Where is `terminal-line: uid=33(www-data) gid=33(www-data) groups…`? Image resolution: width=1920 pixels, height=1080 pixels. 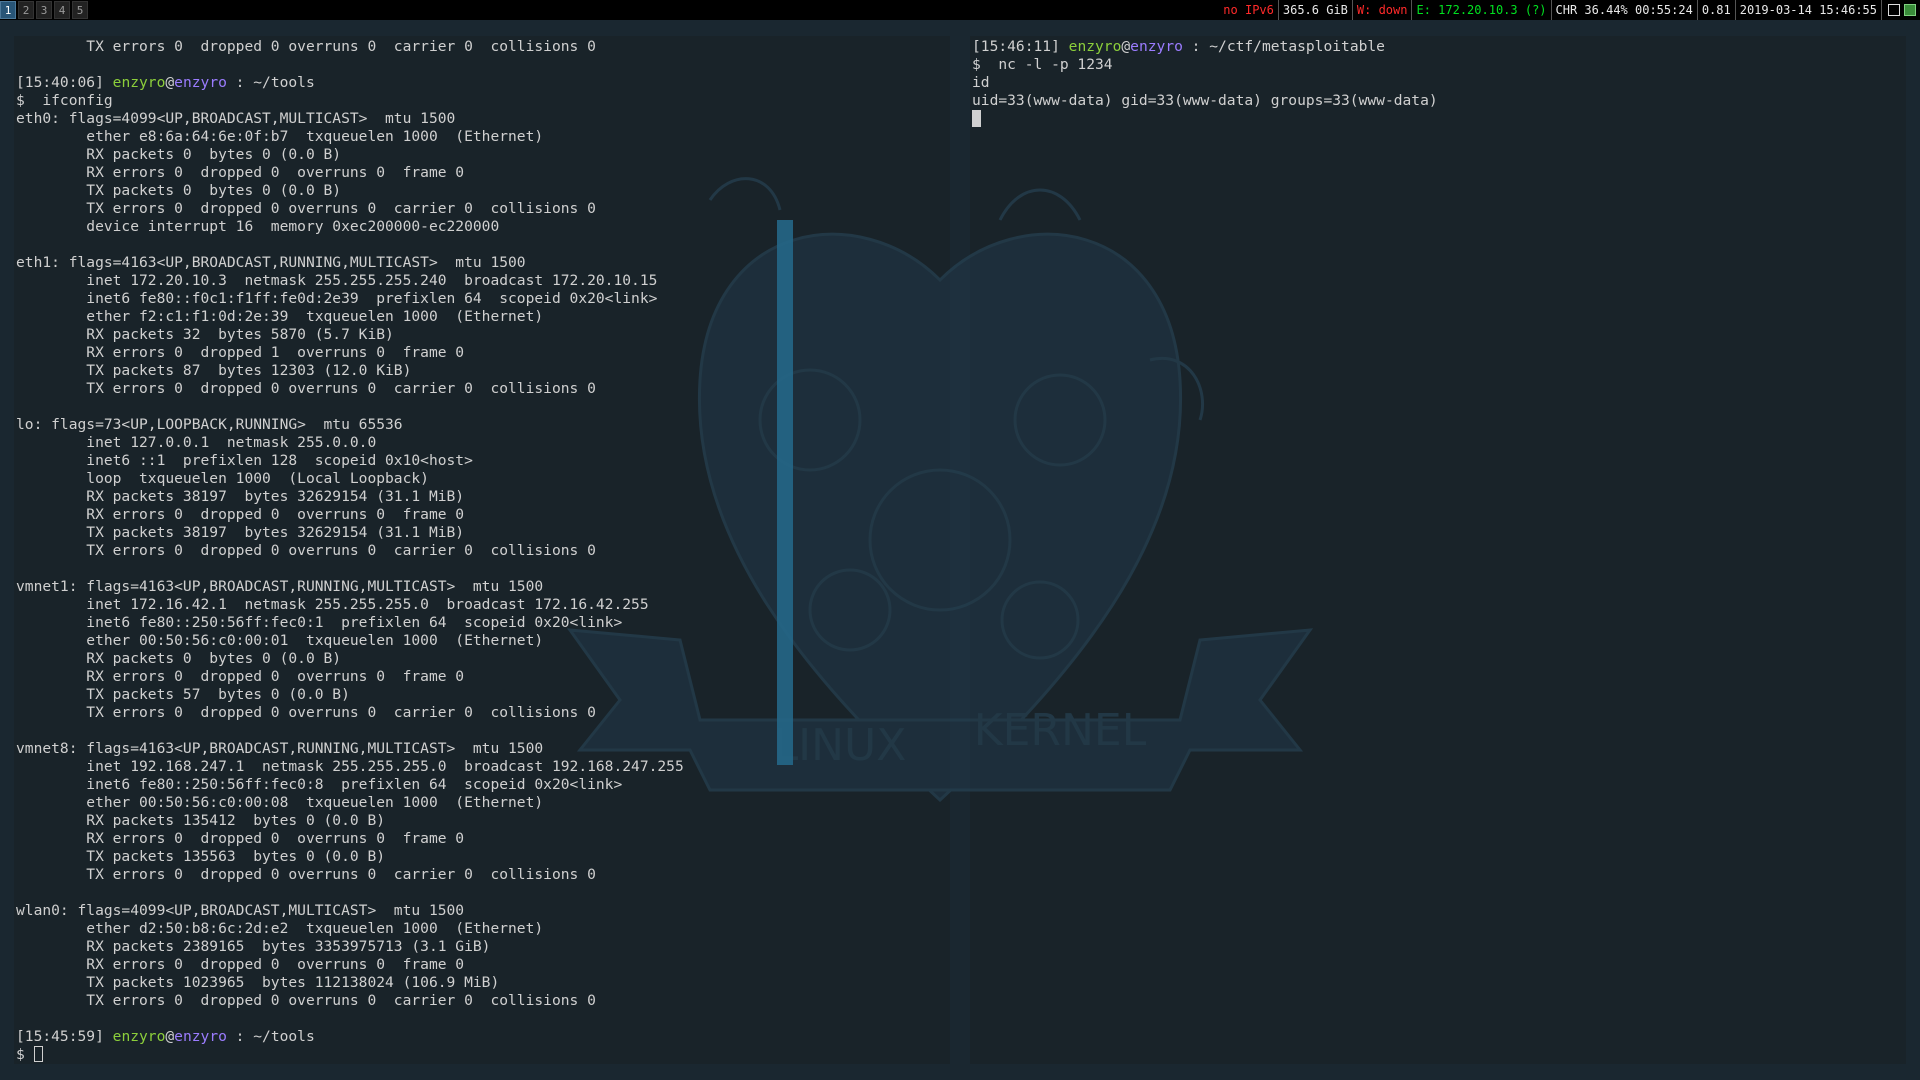 terminal-line: uid=33(www-data) gid=33(www-data) groups… is located at coordinates (1205, 100).